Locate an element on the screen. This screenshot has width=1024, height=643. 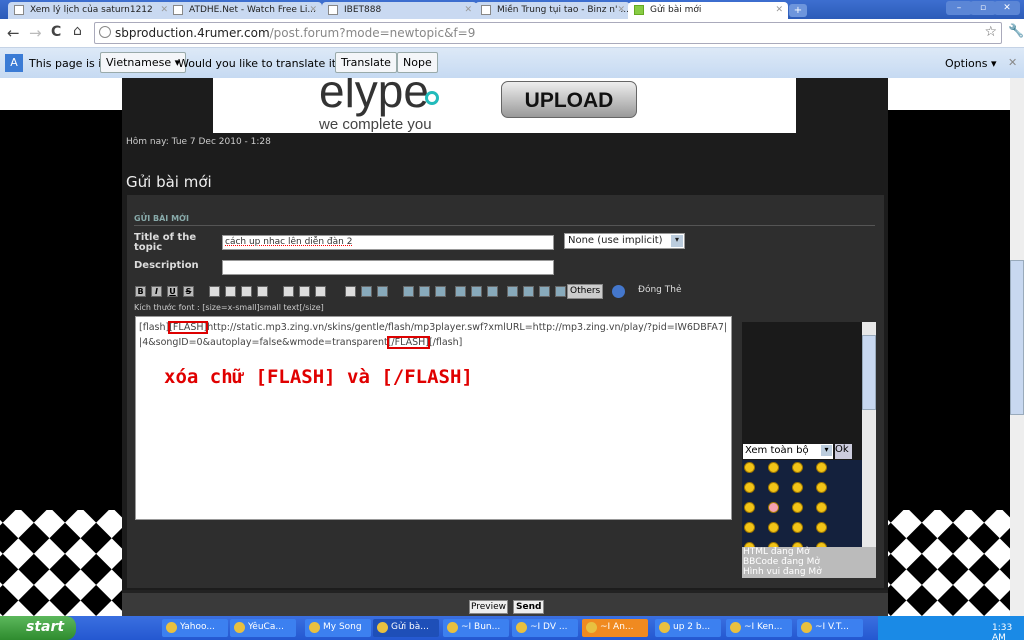
underline-button: U is located at coordinates (172, 291).